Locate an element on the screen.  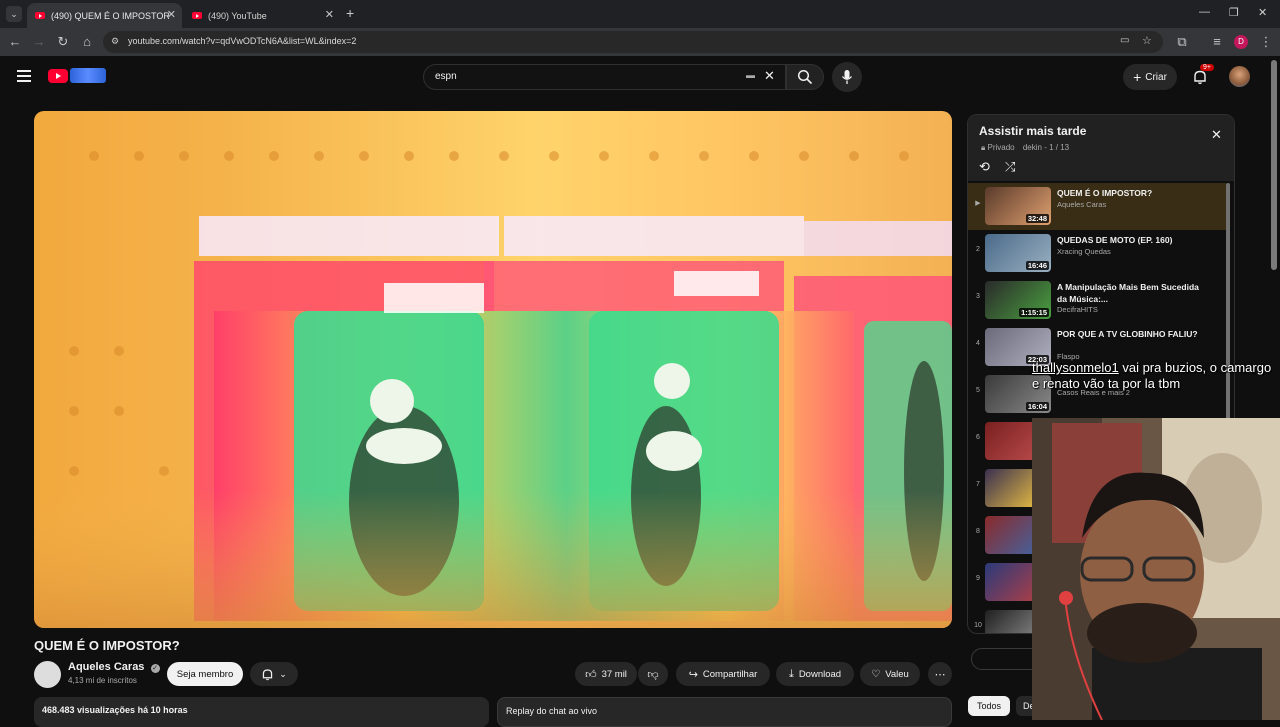
playlist-item-duration: 16:46 is located at coordinates (1037, 265).